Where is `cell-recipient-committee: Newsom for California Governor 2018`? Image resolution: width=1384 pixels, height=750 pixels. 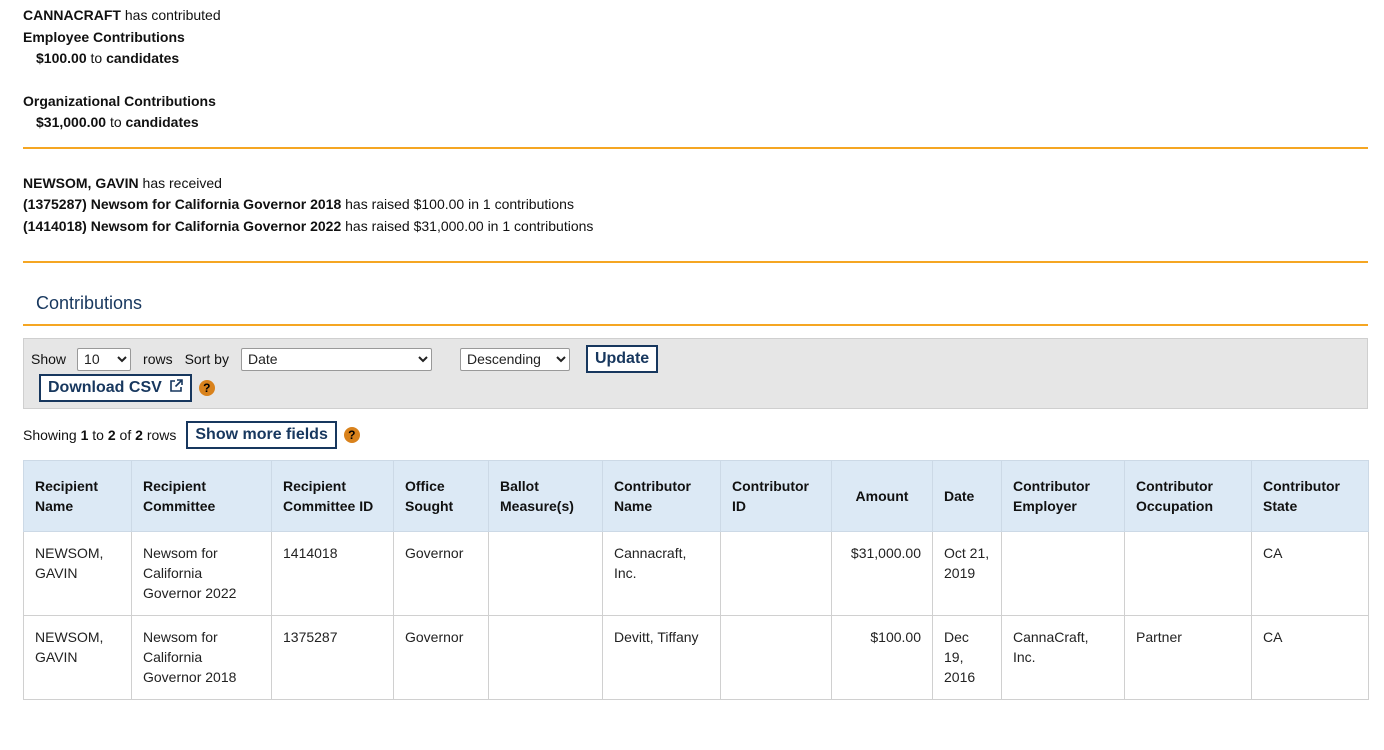
cell-recipient-committee: Newsom for California Governor 2018 is located at coordinates (201, 657).